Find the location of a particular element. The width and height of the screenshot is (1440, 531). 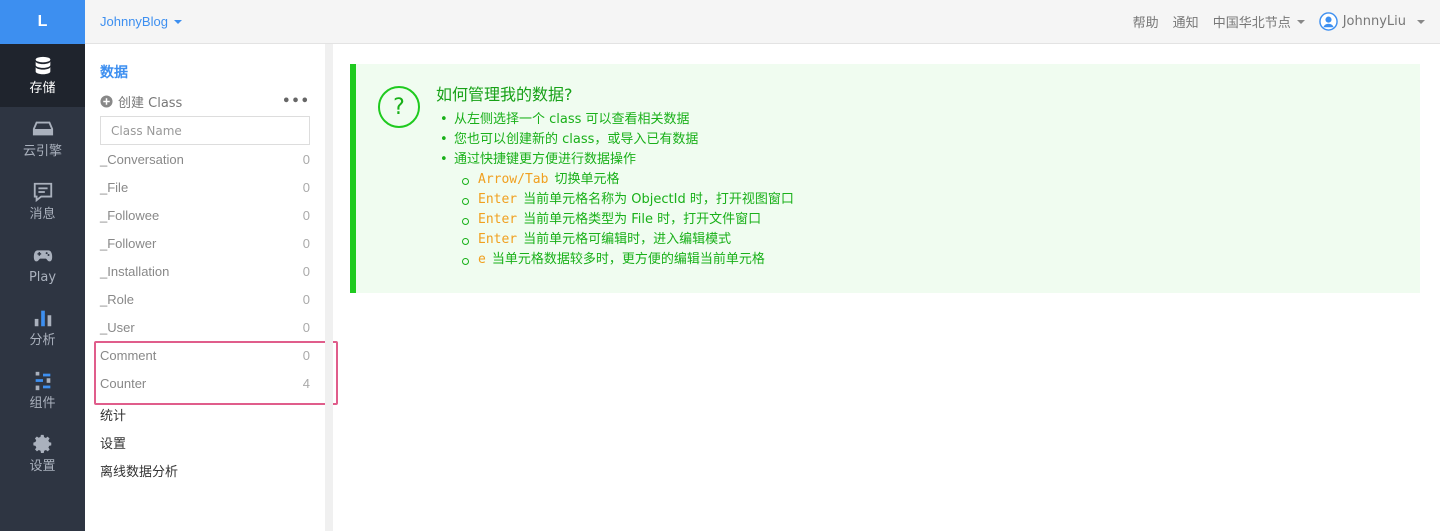

rail-item-label: 云引擎 is located at coordinates (42, 151).